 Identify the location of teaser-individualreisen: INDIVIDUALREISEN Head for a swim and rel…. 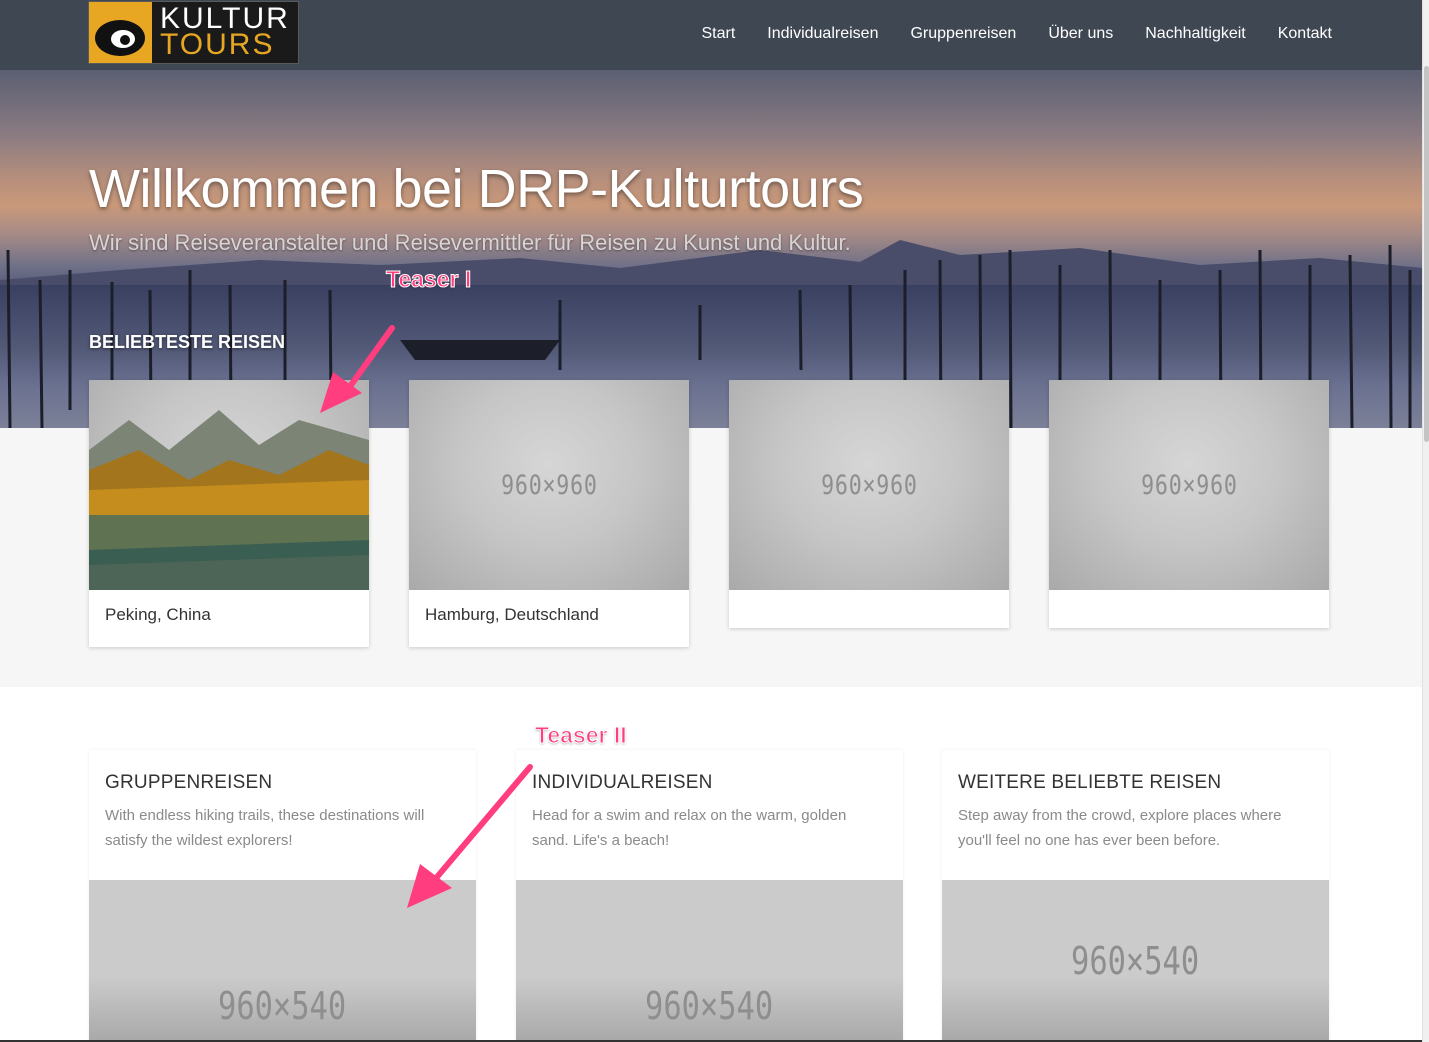
(709, 896).